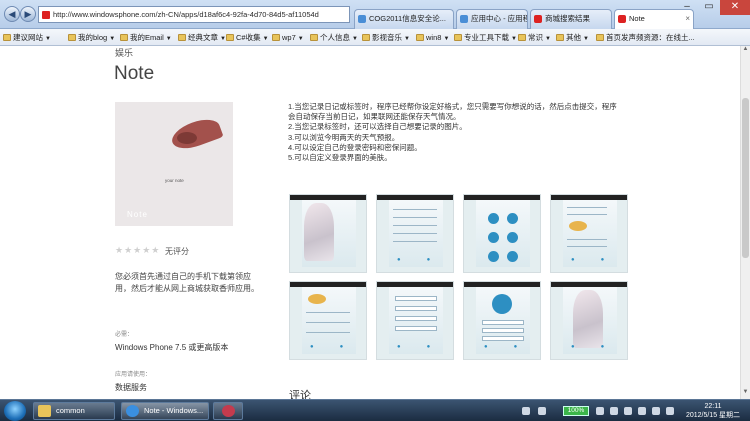 The height and width of the screenshot is (421, 750). Describe the element at coordinates (735, 7) in the screenshot. I see `close-window-button: ✕` at that location.